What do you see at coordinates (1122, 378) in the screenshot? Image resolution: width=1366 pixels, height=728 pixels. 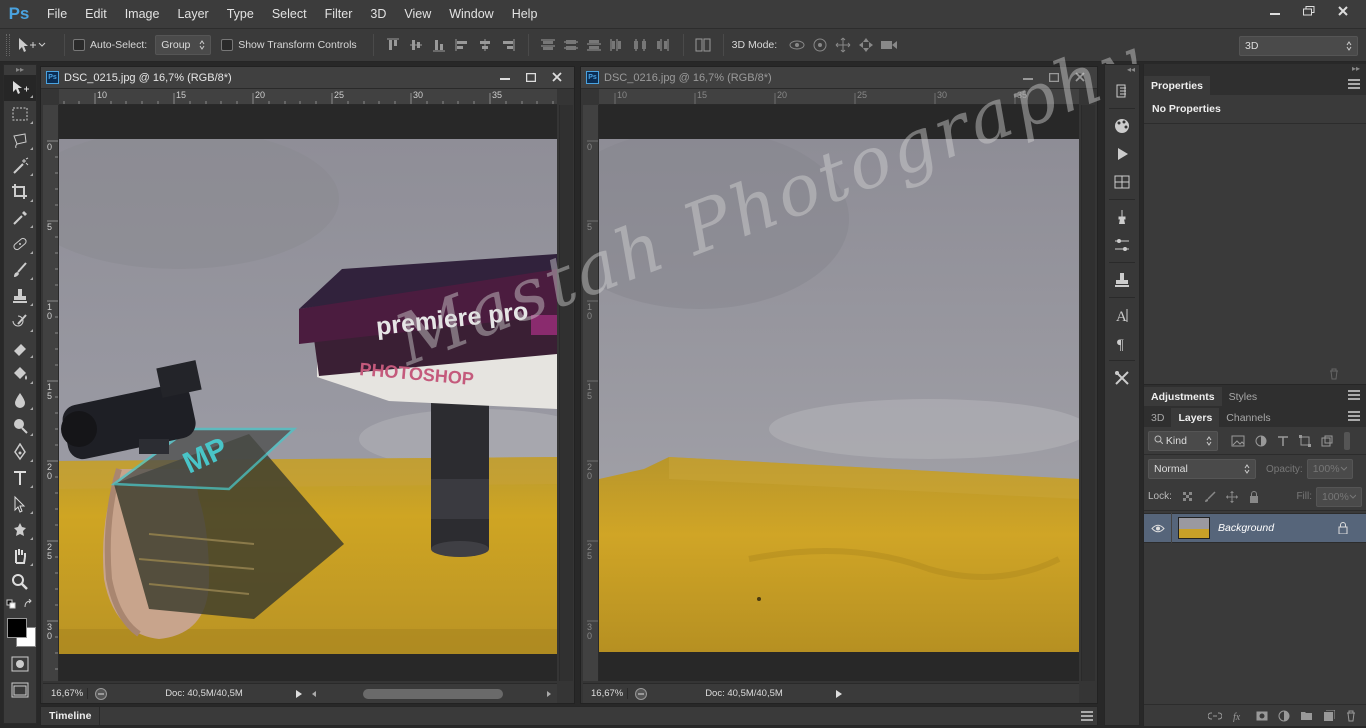 I see `tool-presets-icon` at bounding box center [1122, 378].